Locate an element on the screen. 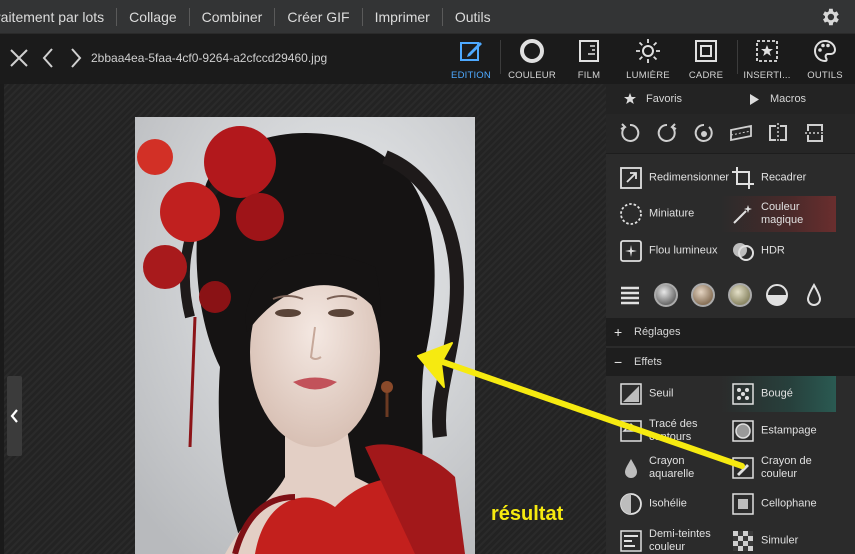 Image resolution: width=855 pixels, height=554 pixels. flou-lumineux-button: Flou lumineux is located at coordinates (668, 251).